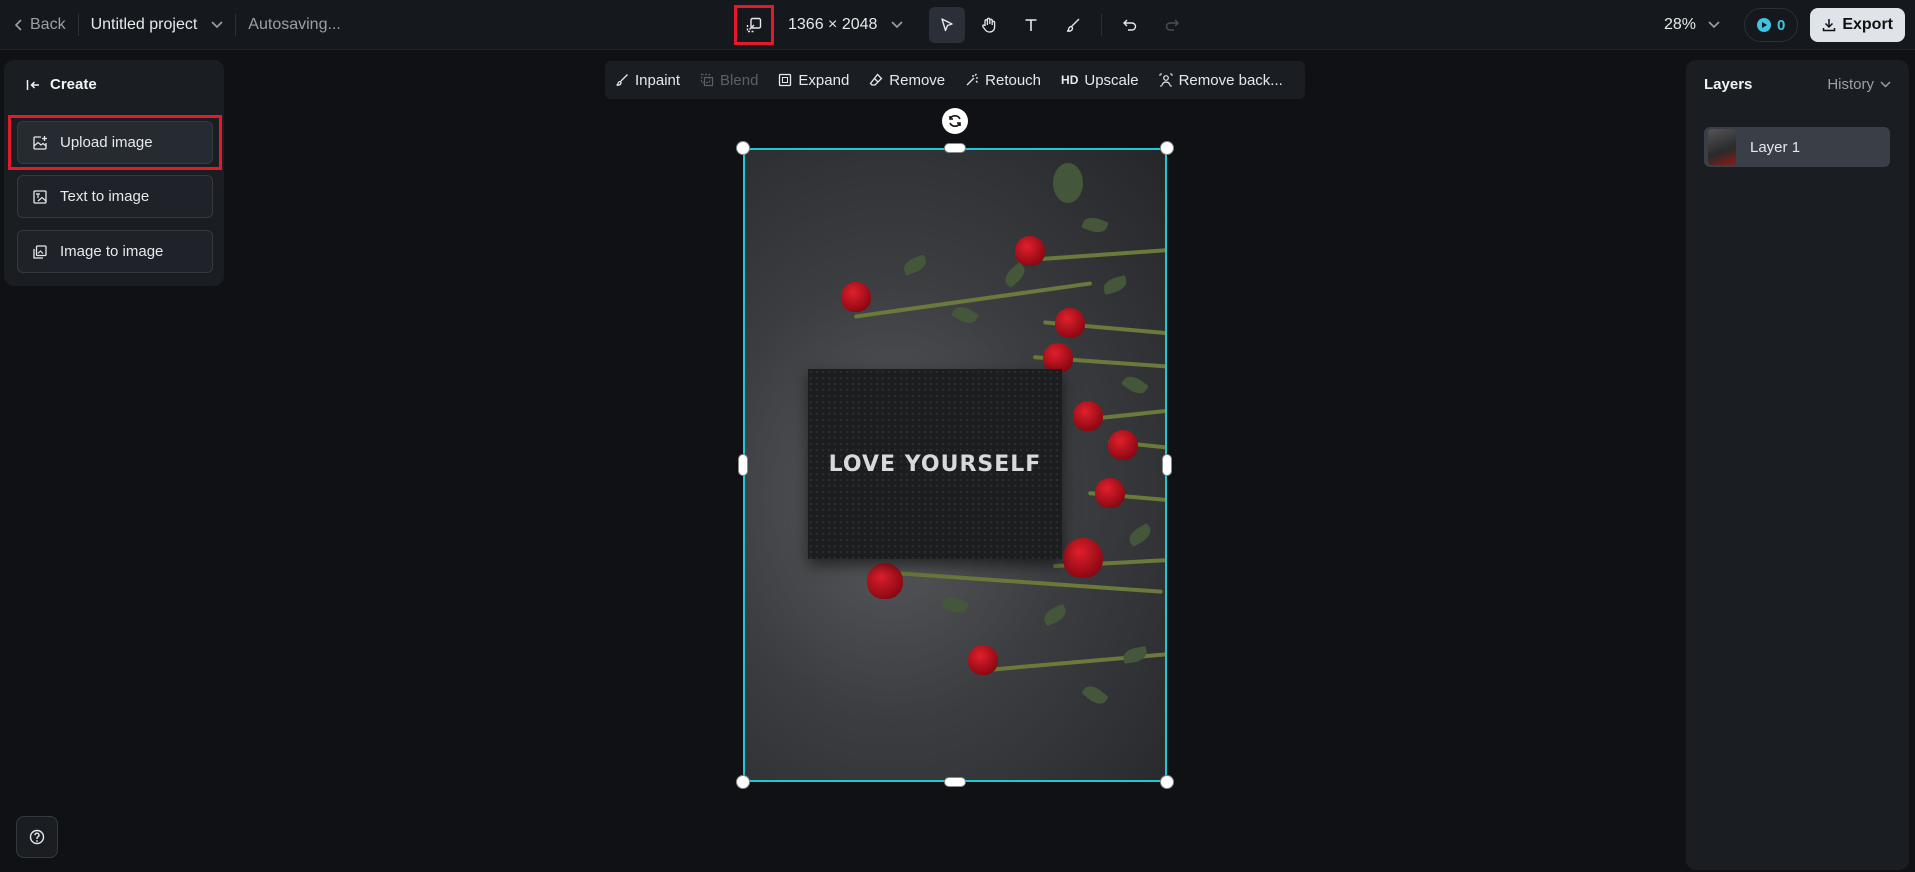 The image size is (1915, 872). I want to click on back-button: Back, so click(40, 25).